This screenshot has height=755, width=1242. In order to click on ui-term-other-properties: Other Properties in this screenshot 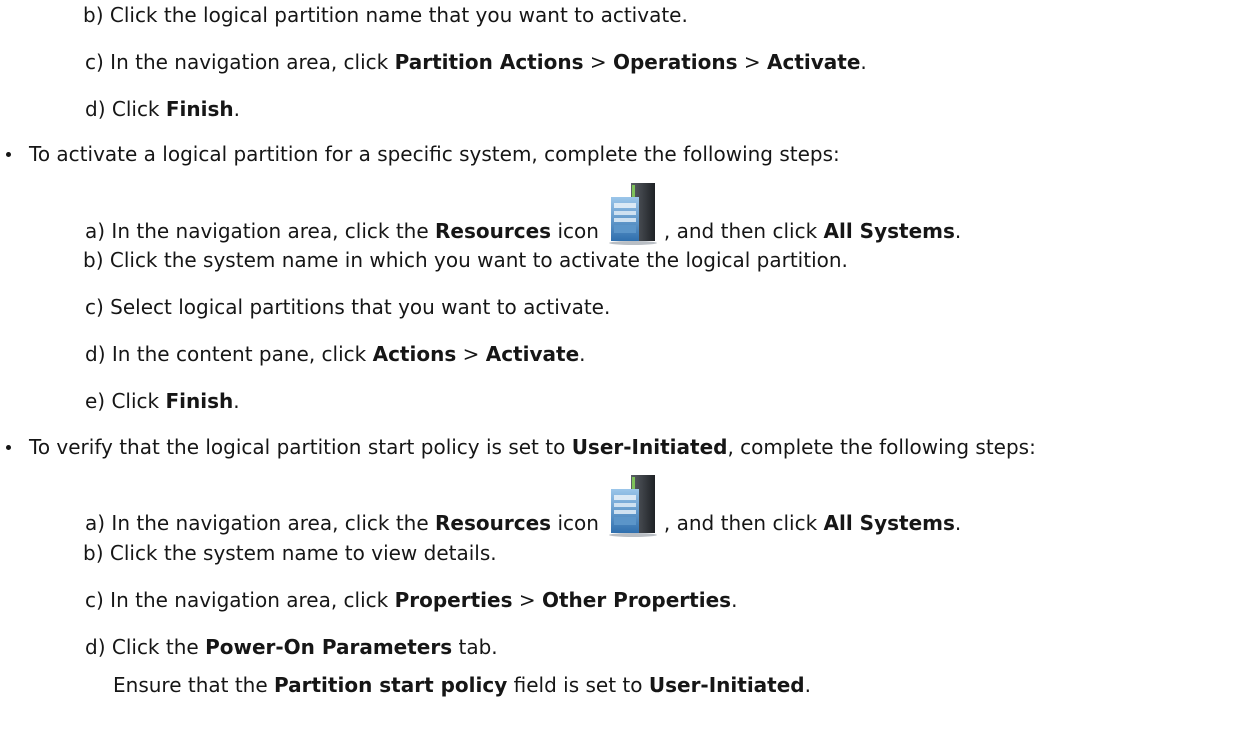, I will do `click(636, 600)`.